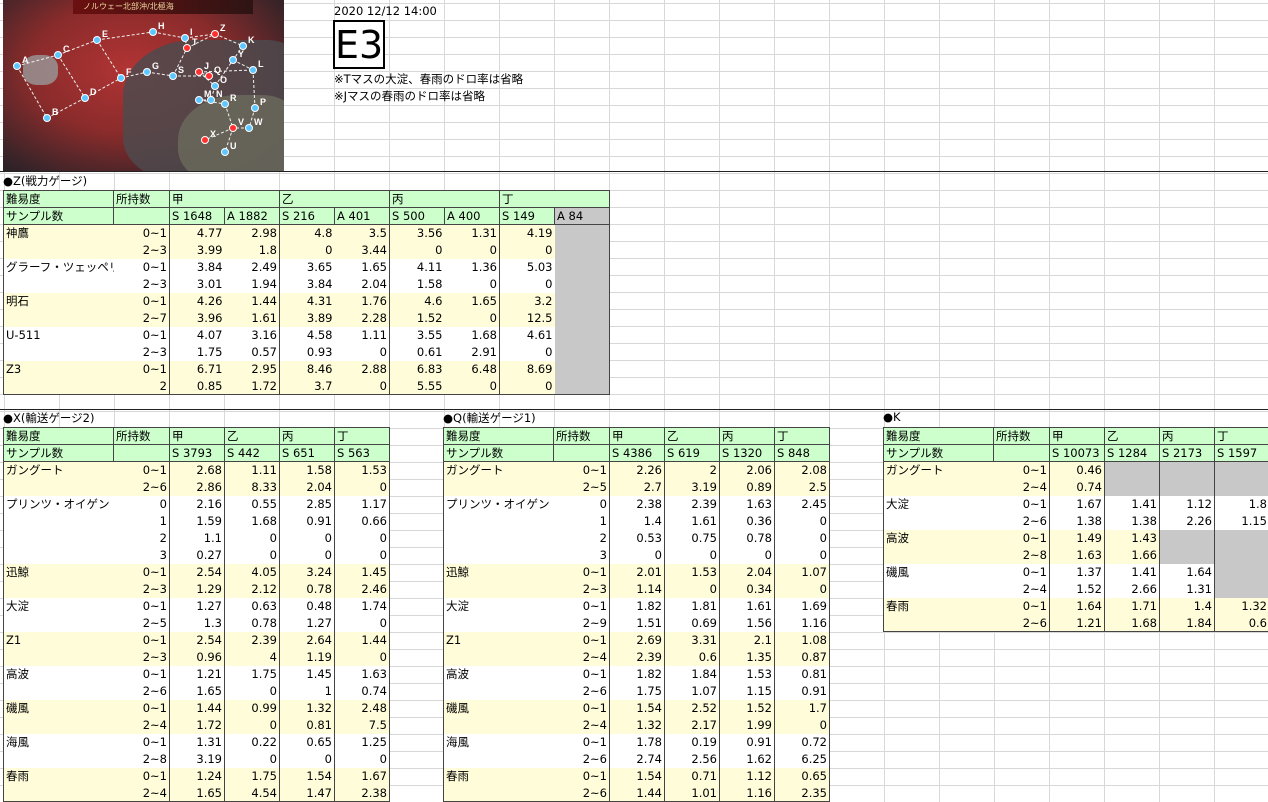  Describe the element at coordinates (802, 453) in the screenshot. I see `sample-count: S 848` at that location.